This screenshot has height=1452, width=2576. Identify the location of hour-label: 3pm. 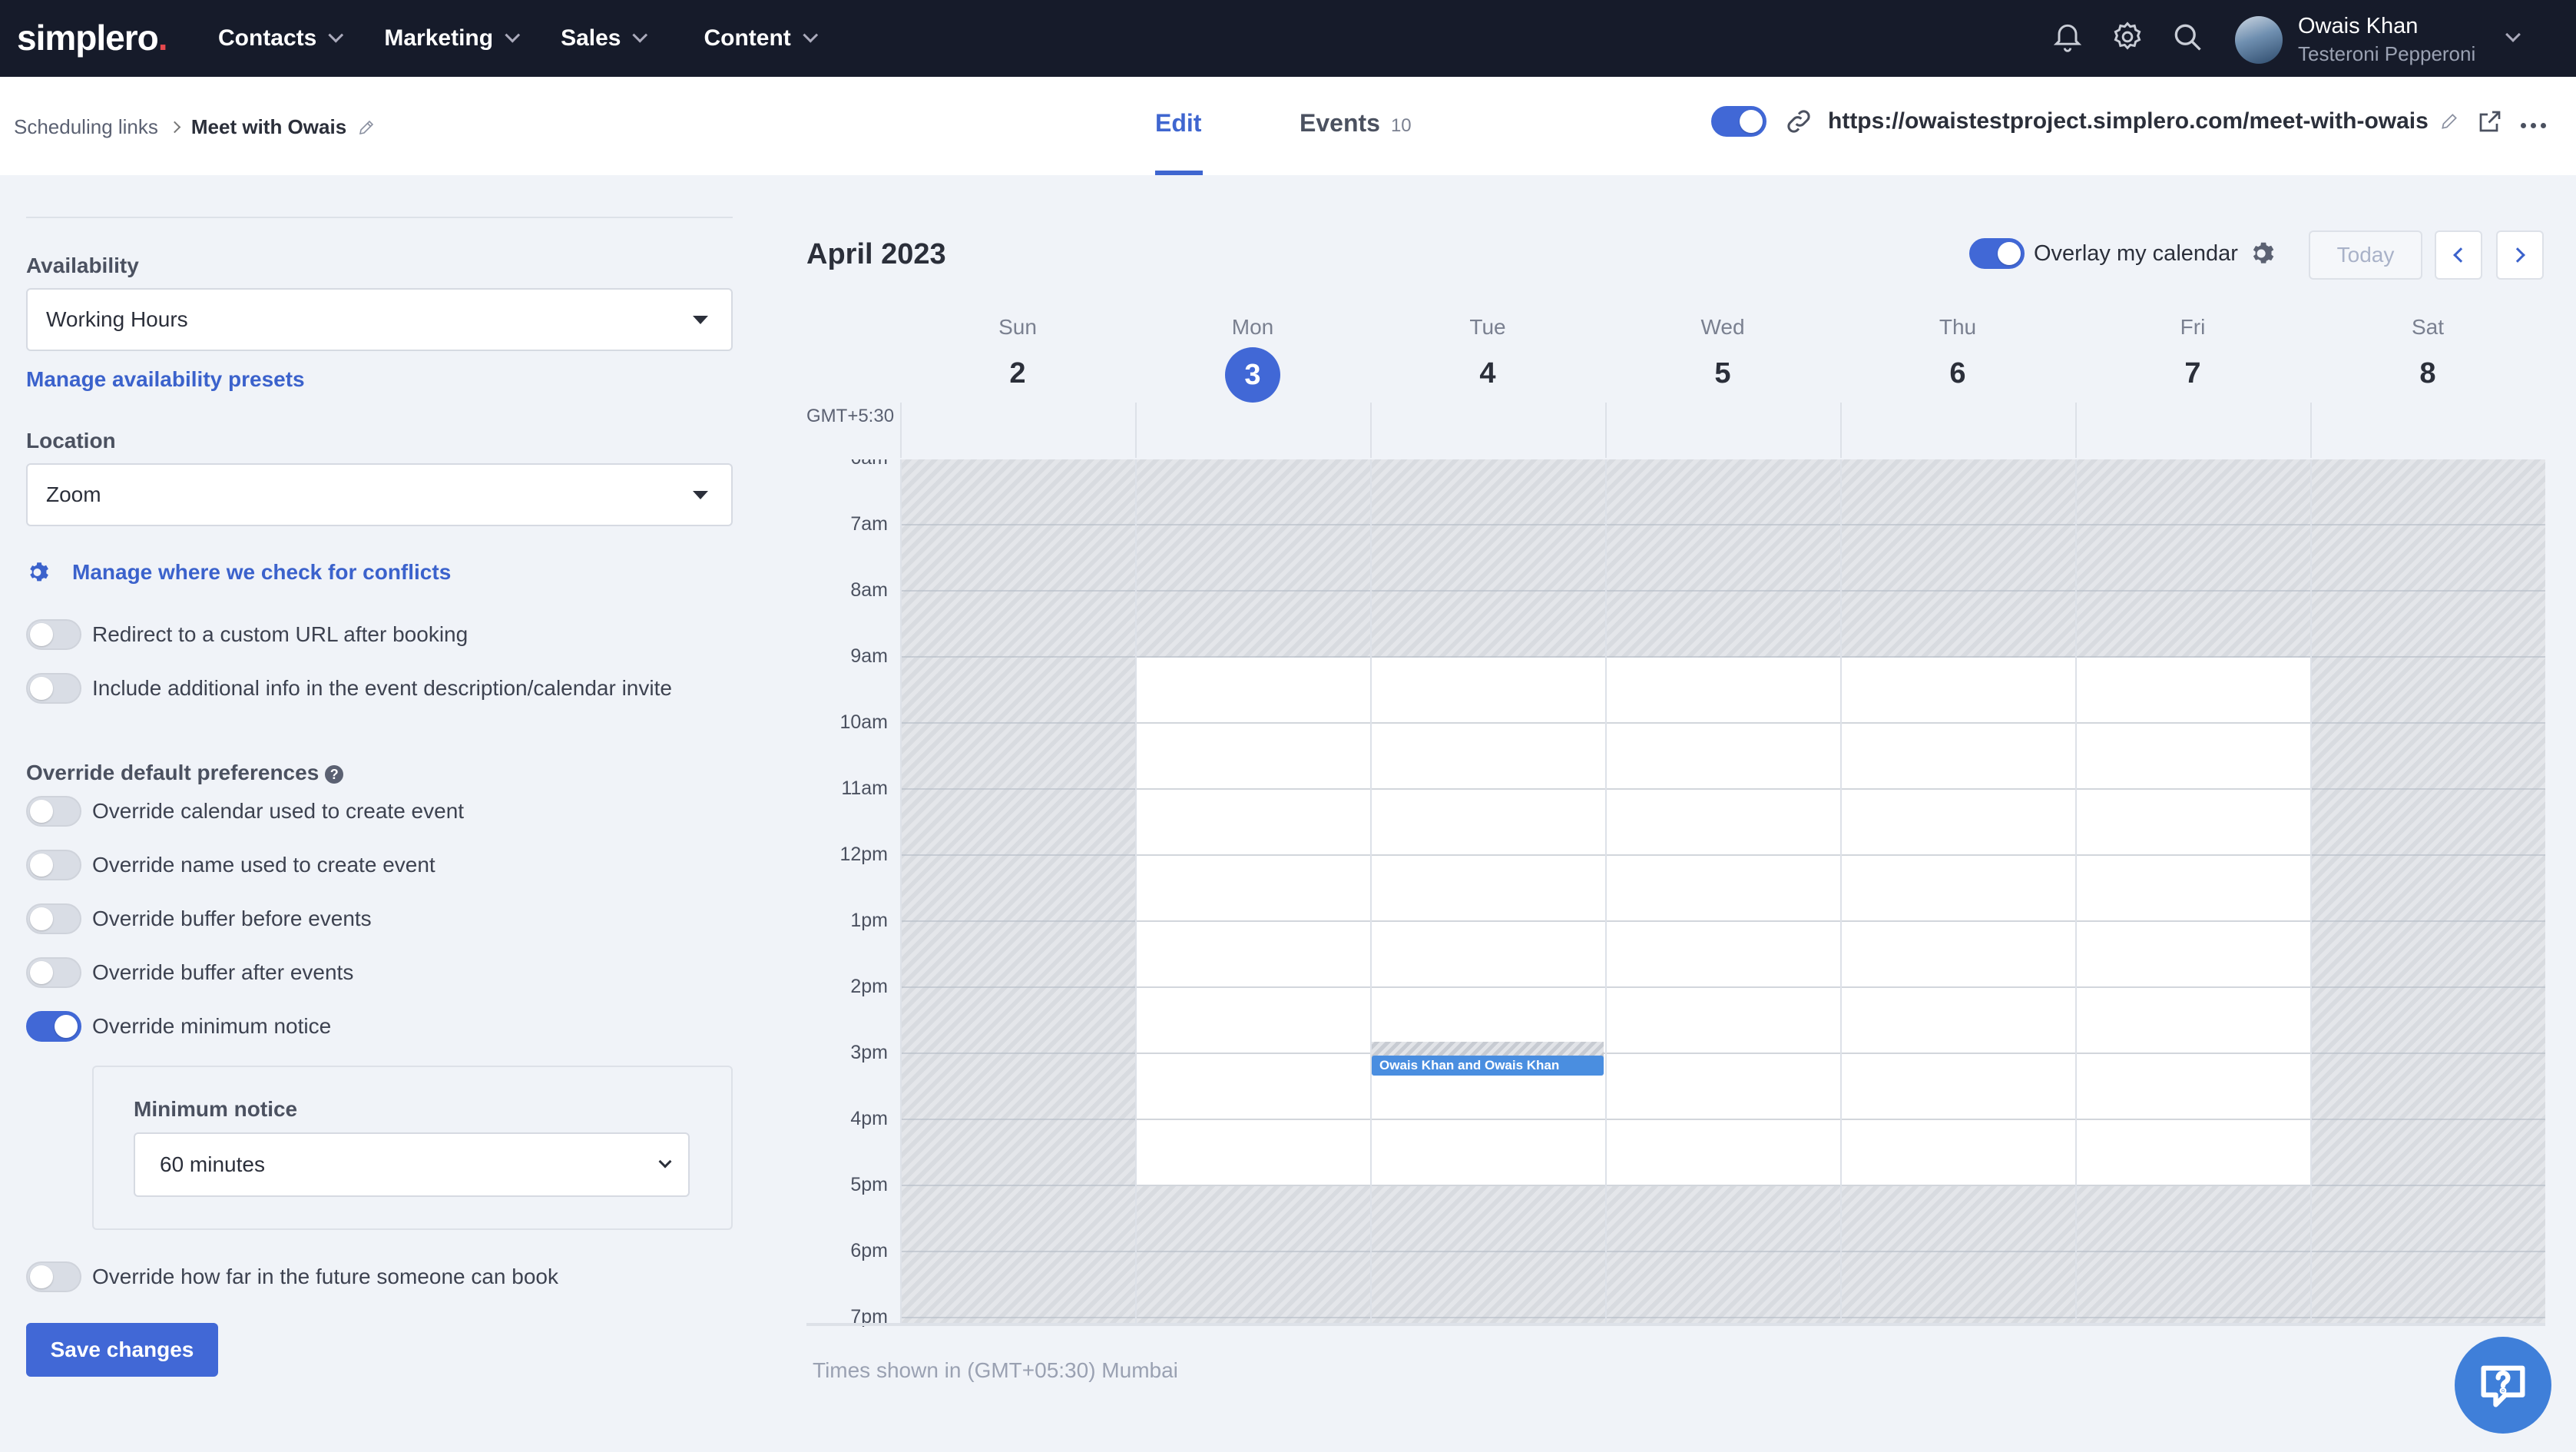
(869, 1052).